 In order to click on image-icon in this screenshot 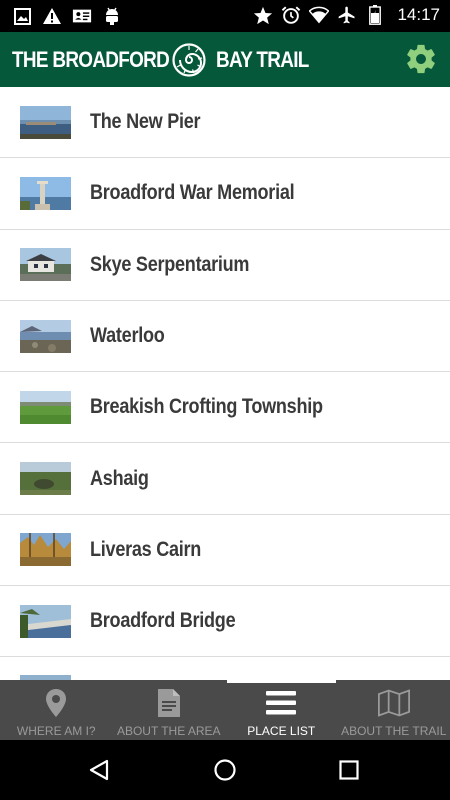, I will do `click(22, 16)`.